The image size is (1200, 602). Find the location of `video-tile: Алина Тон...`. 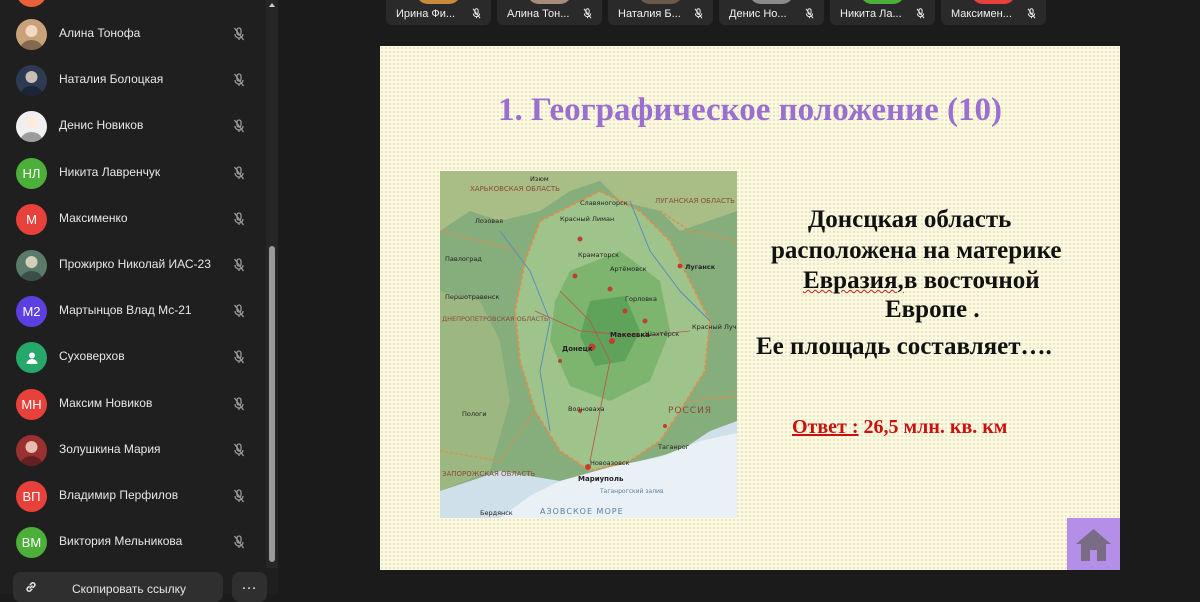

video-tile: Алина Тон... is located at coordinates (549, 12).